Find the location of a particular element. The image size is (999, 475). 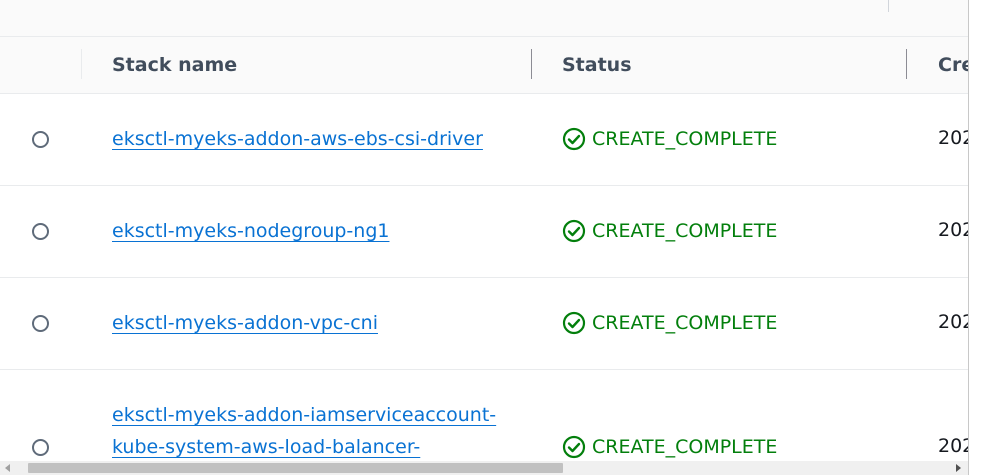

stack-name-link-line1: eksctl-myeks-addon-iamserviceaccount- is located at coordinates (304, 415).